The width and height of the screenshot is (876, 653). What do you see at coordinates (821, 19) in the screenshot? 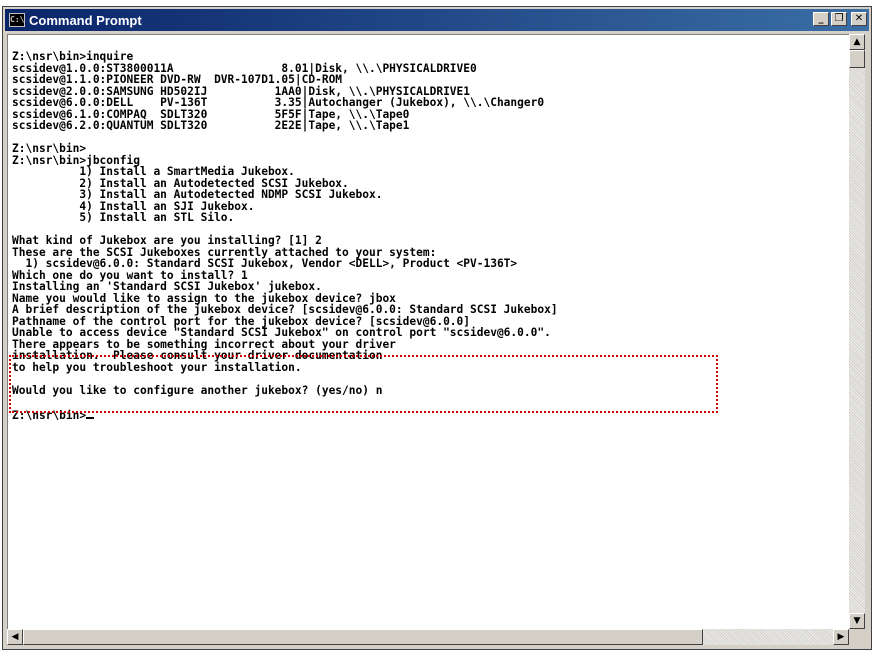
I see `minimize-button: _` at bounding box center [821, 19].